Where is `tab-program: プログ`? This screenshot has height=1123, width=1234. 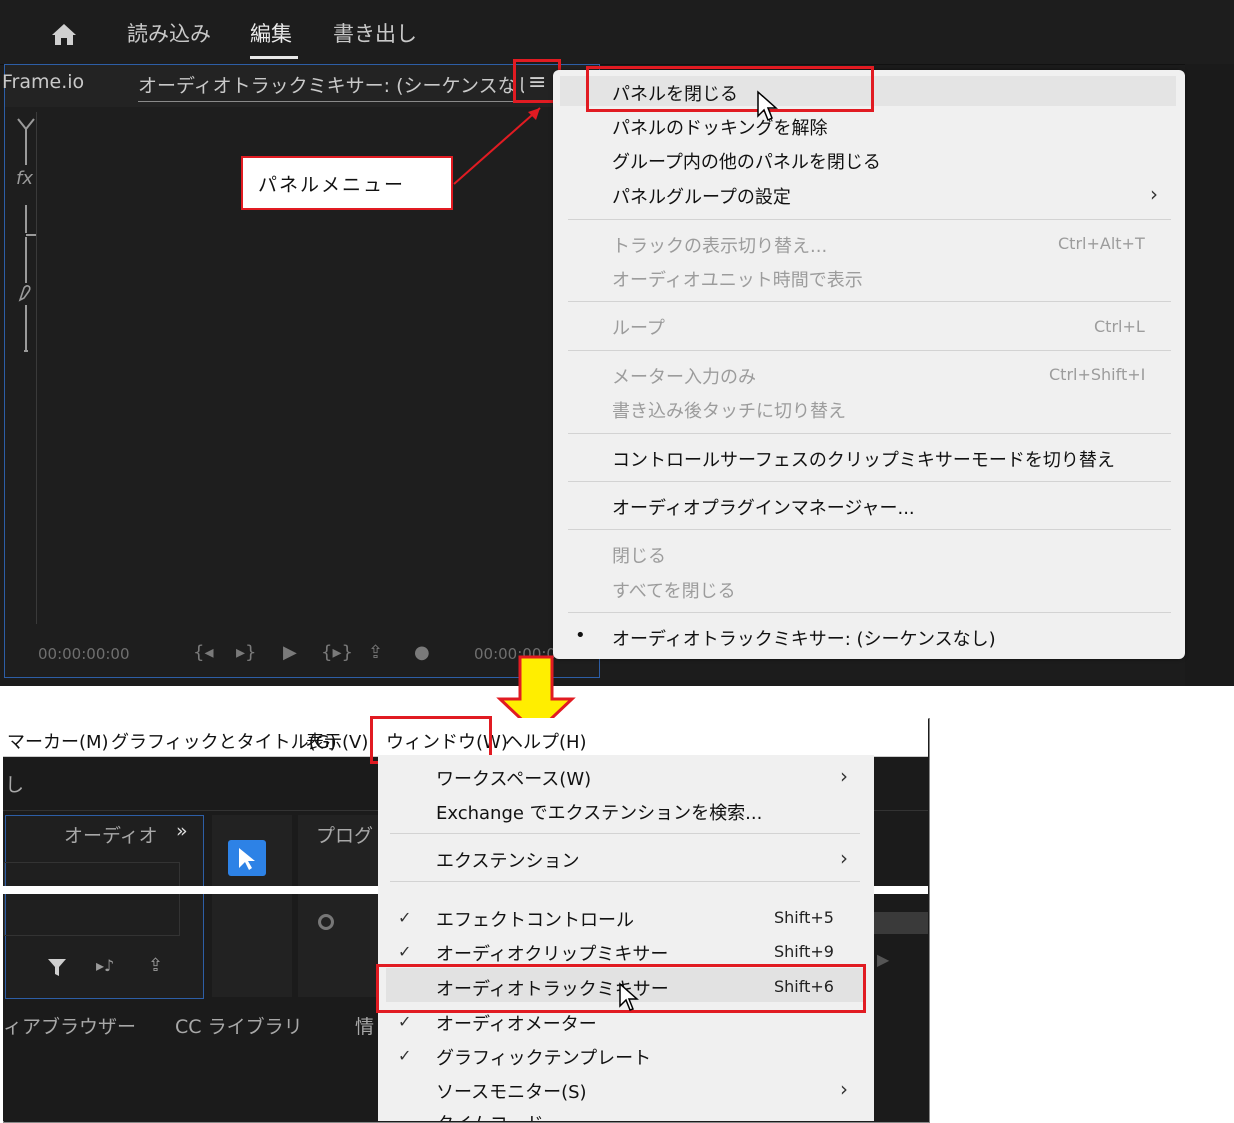 tab-program: プログ is located at coordinates (346, 834).